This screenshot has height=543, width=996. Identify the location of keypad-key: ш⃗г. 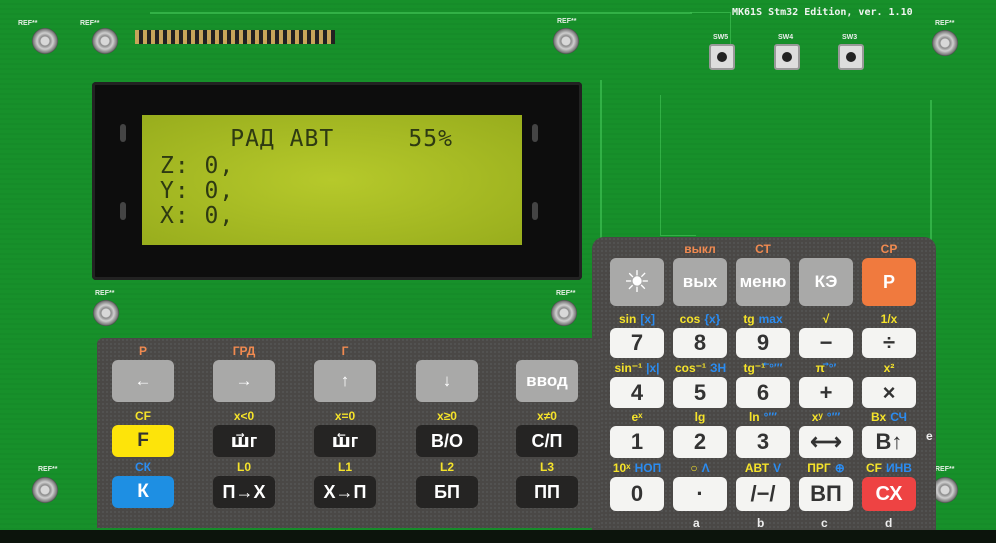
(244, 441).